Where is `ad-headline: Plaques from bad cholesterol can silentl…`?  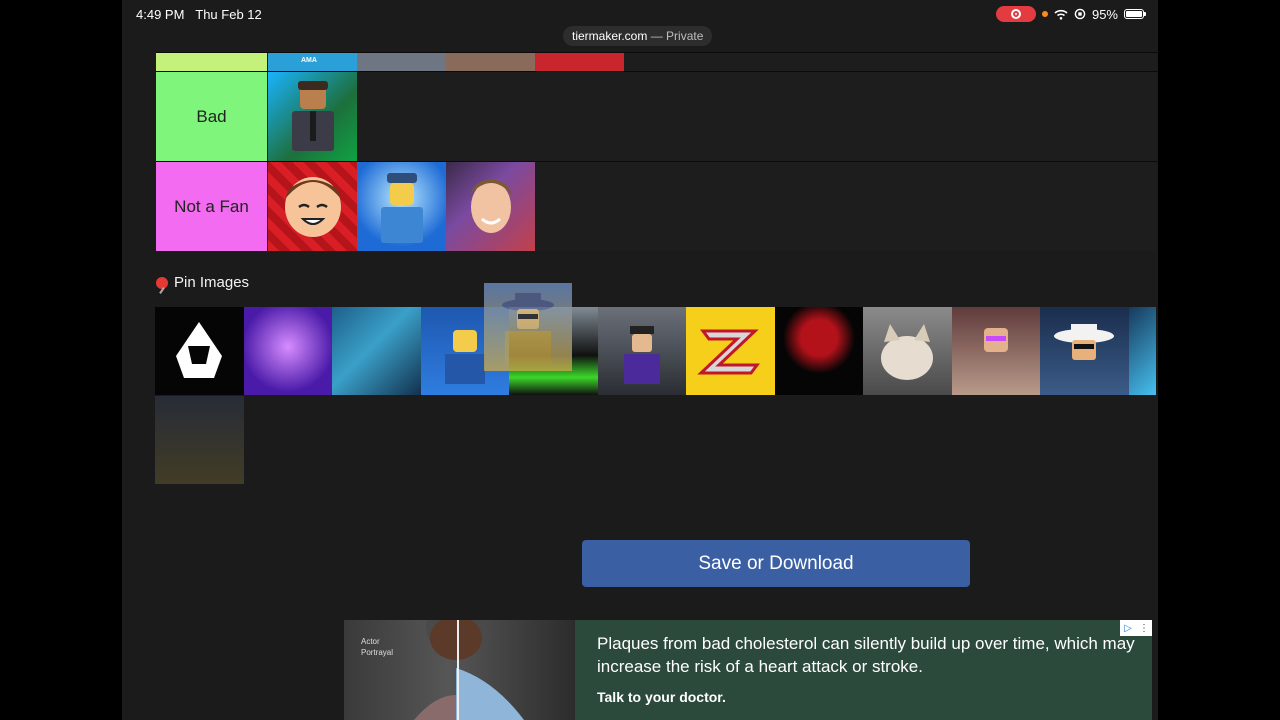 ad-headline: Plaques from bad cholesterol can silentl… is located at coordinates (866, 655).